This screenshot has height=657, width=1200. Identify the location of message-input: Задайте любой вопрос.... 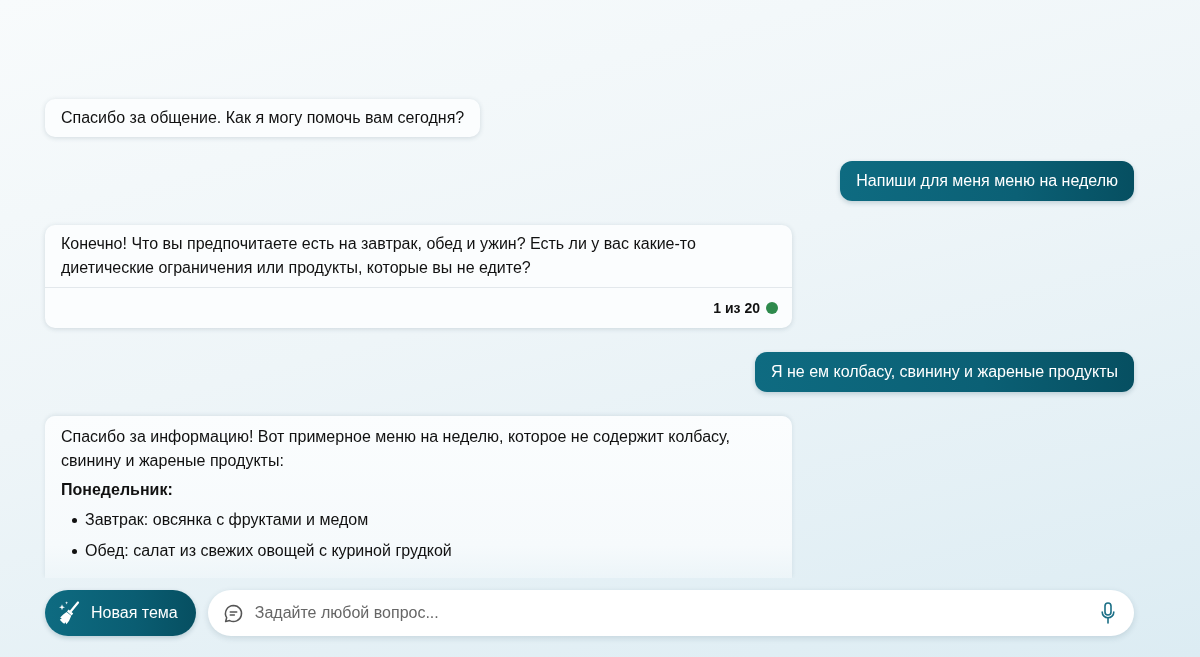
(672, 613).